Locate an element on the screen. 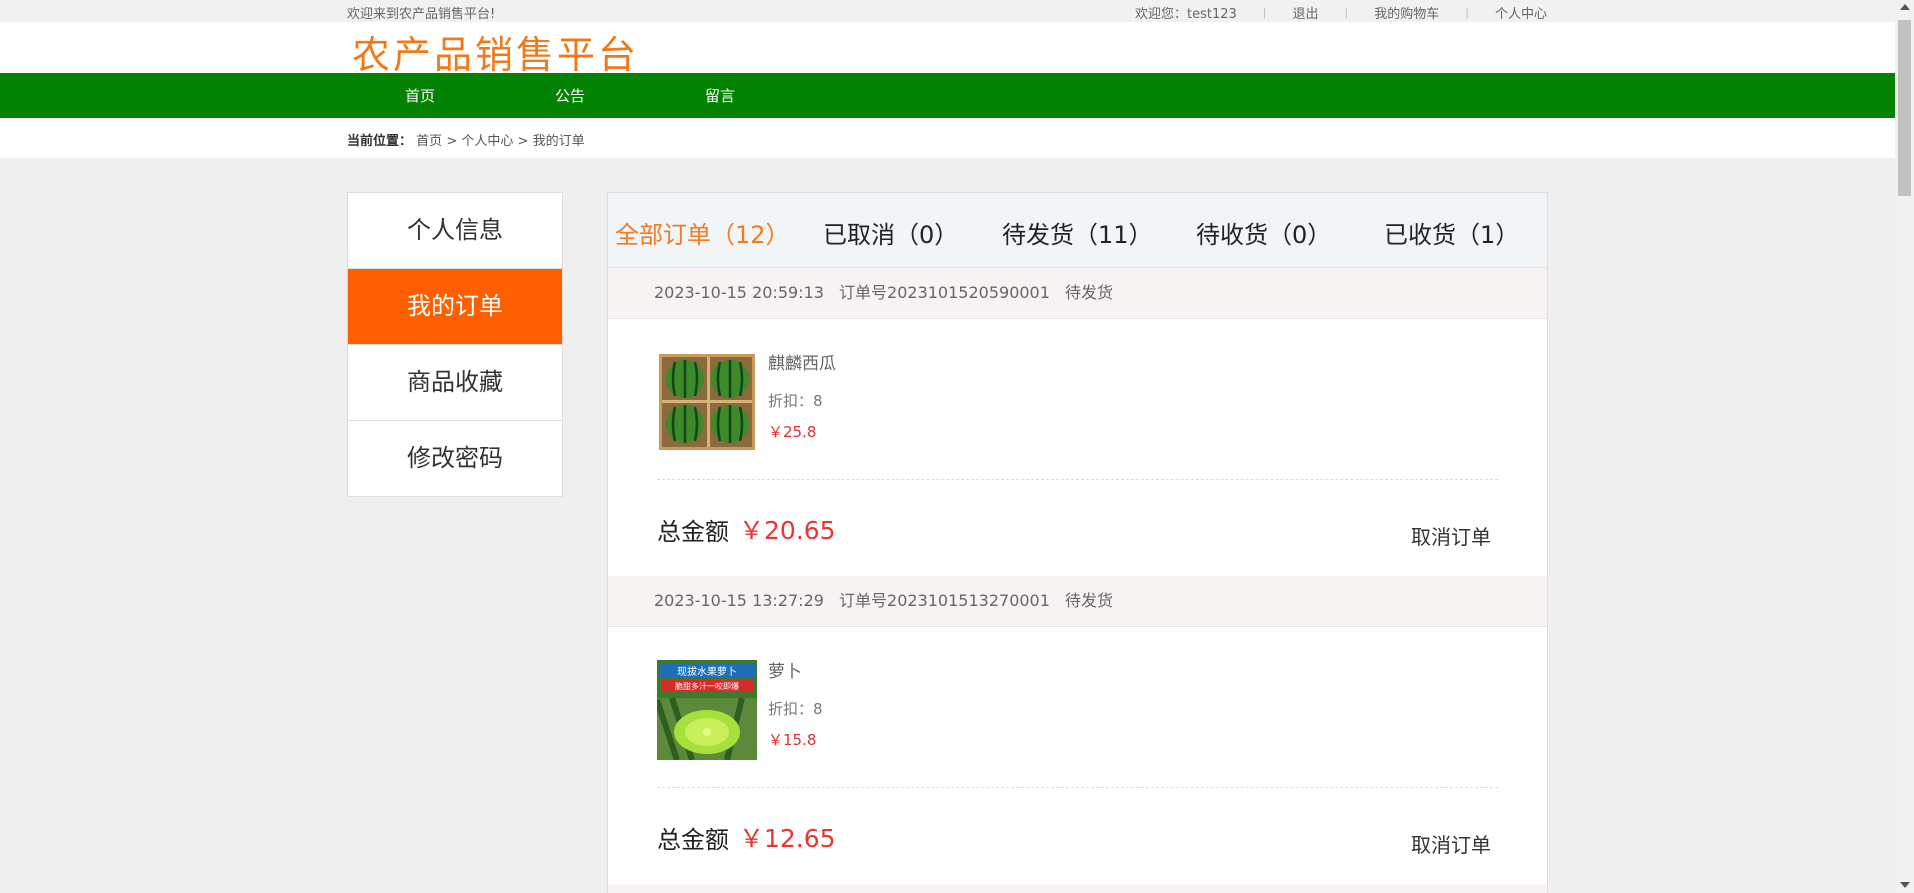  main-nav: 首页 公告 留言 is located at coordinates (947, 95).